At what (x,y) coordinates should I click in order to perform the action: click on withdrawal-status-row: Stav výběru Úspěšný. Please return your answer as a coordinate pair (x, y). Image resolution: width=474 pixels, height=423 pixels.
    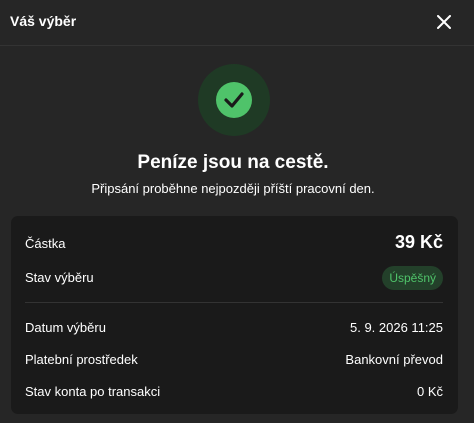
    Looking at the image, I should click on (234, 278).